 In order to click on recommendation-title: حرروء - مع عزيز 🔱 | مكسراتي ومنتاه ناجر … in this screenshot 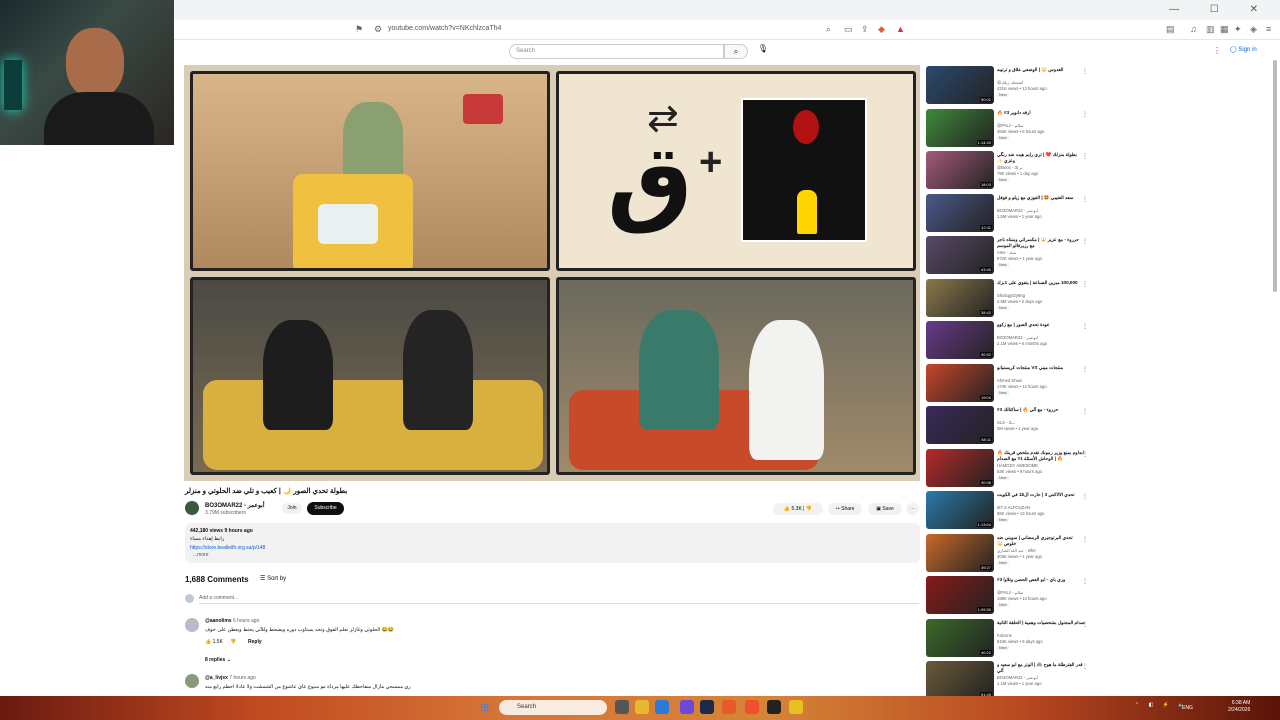, I will do `click(1041, 243)`.